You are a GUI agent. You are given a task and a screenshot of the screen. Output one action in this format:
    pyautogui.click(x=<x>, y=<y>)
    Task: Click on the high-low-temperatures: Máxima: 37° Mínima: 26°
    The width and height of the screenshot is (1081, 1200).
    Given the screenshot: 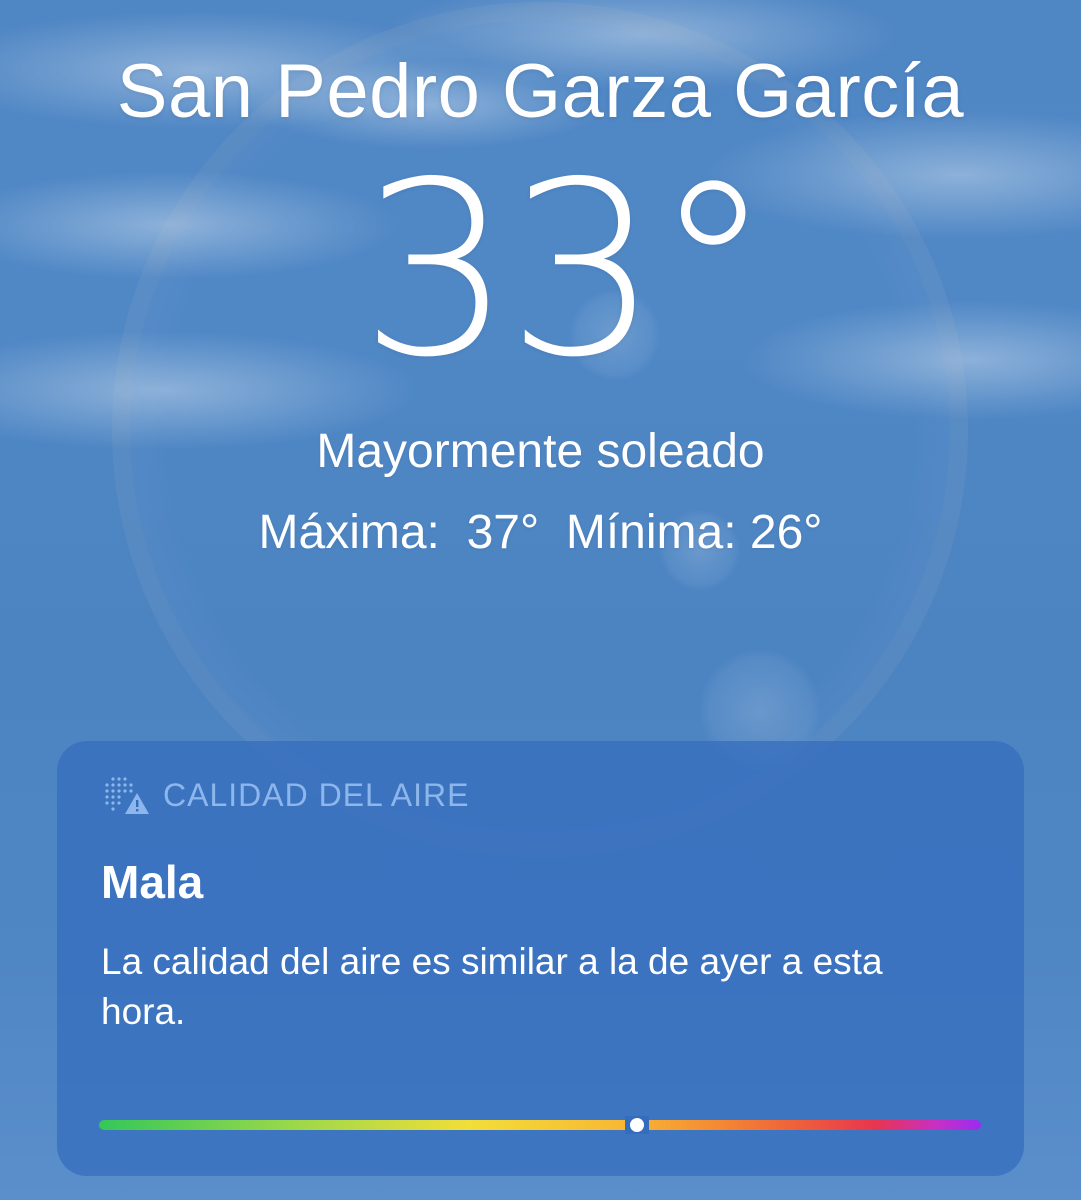 What is the action you would take?
    pyautogui.click(x=540, y=532)
    